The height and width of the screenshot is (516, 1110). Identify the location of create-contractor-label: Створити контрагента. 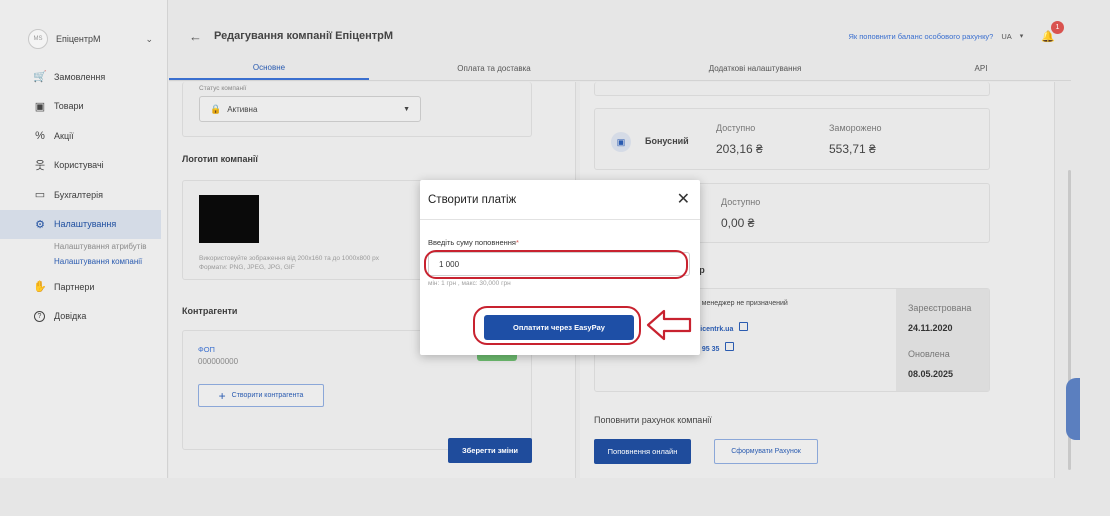
(267, 395).